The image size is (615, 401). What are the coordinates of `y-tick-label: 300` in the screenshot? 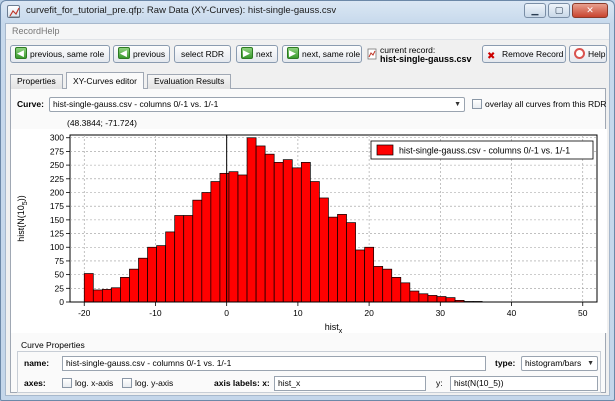 It's located at (57, 138).